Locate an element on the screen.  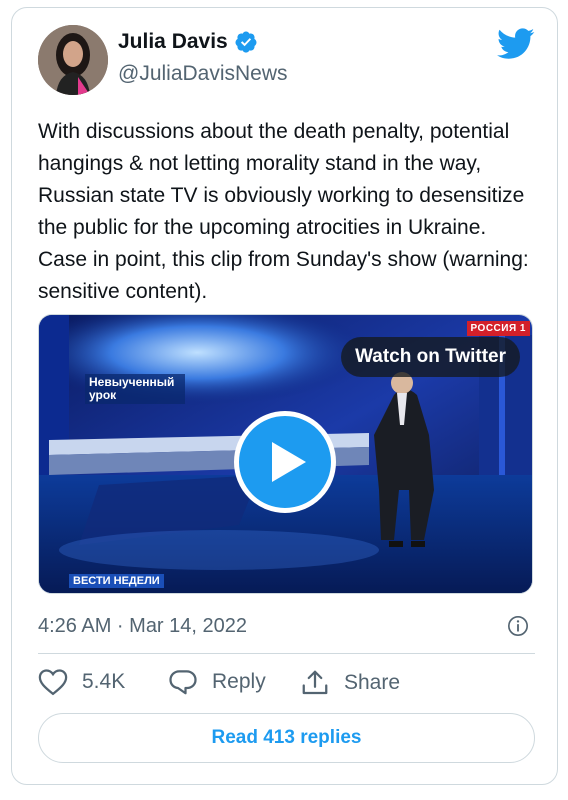
twitter-bird-icon is located at coordinates (516, 44).